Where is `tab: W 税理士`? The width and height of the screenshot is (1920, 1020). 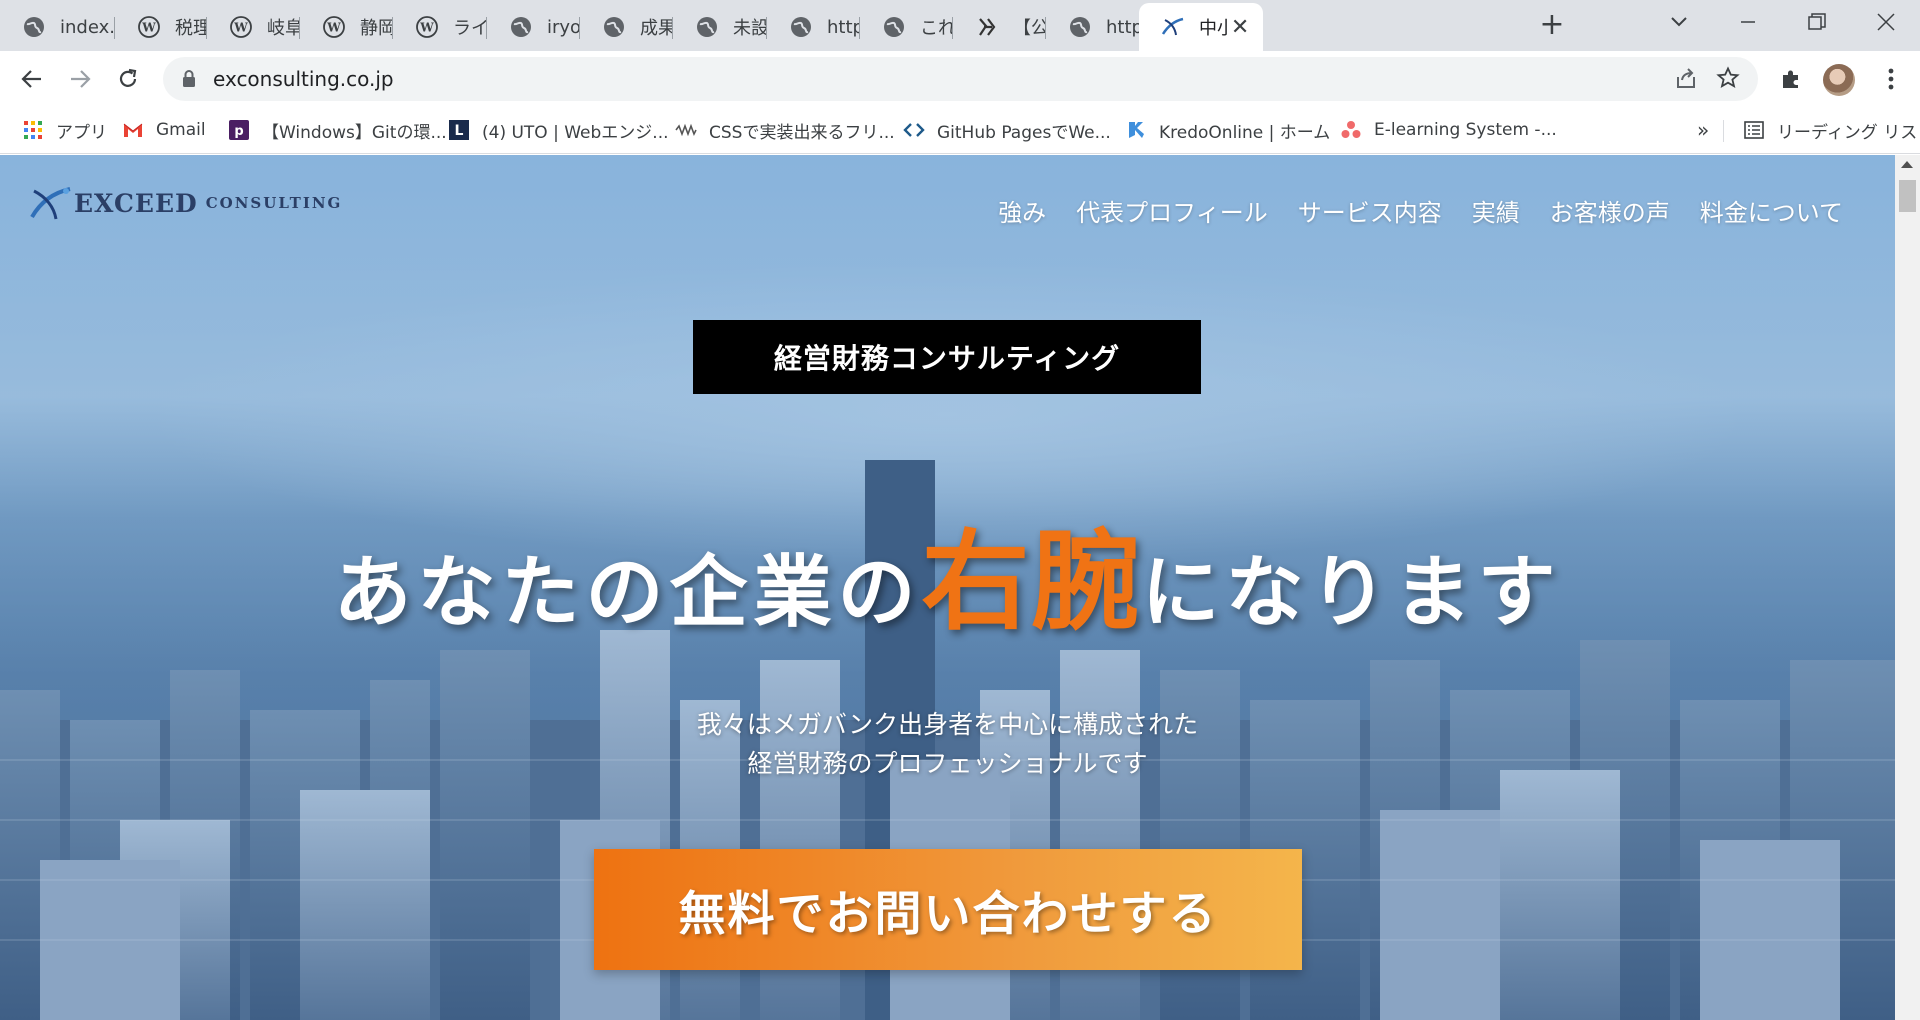
tab: W 税理士 is located at coordinates (161, 27).